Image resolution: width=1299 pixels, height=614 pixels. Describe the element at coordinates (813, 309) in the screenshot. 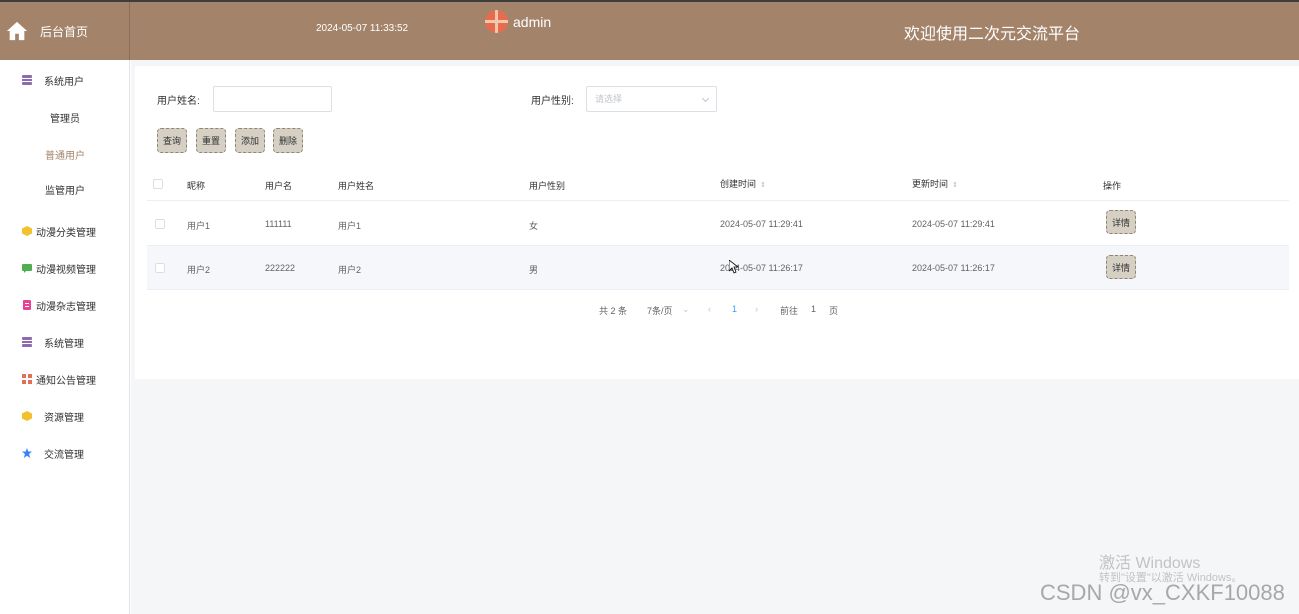

I see `goto-page-input: 1` at that location.